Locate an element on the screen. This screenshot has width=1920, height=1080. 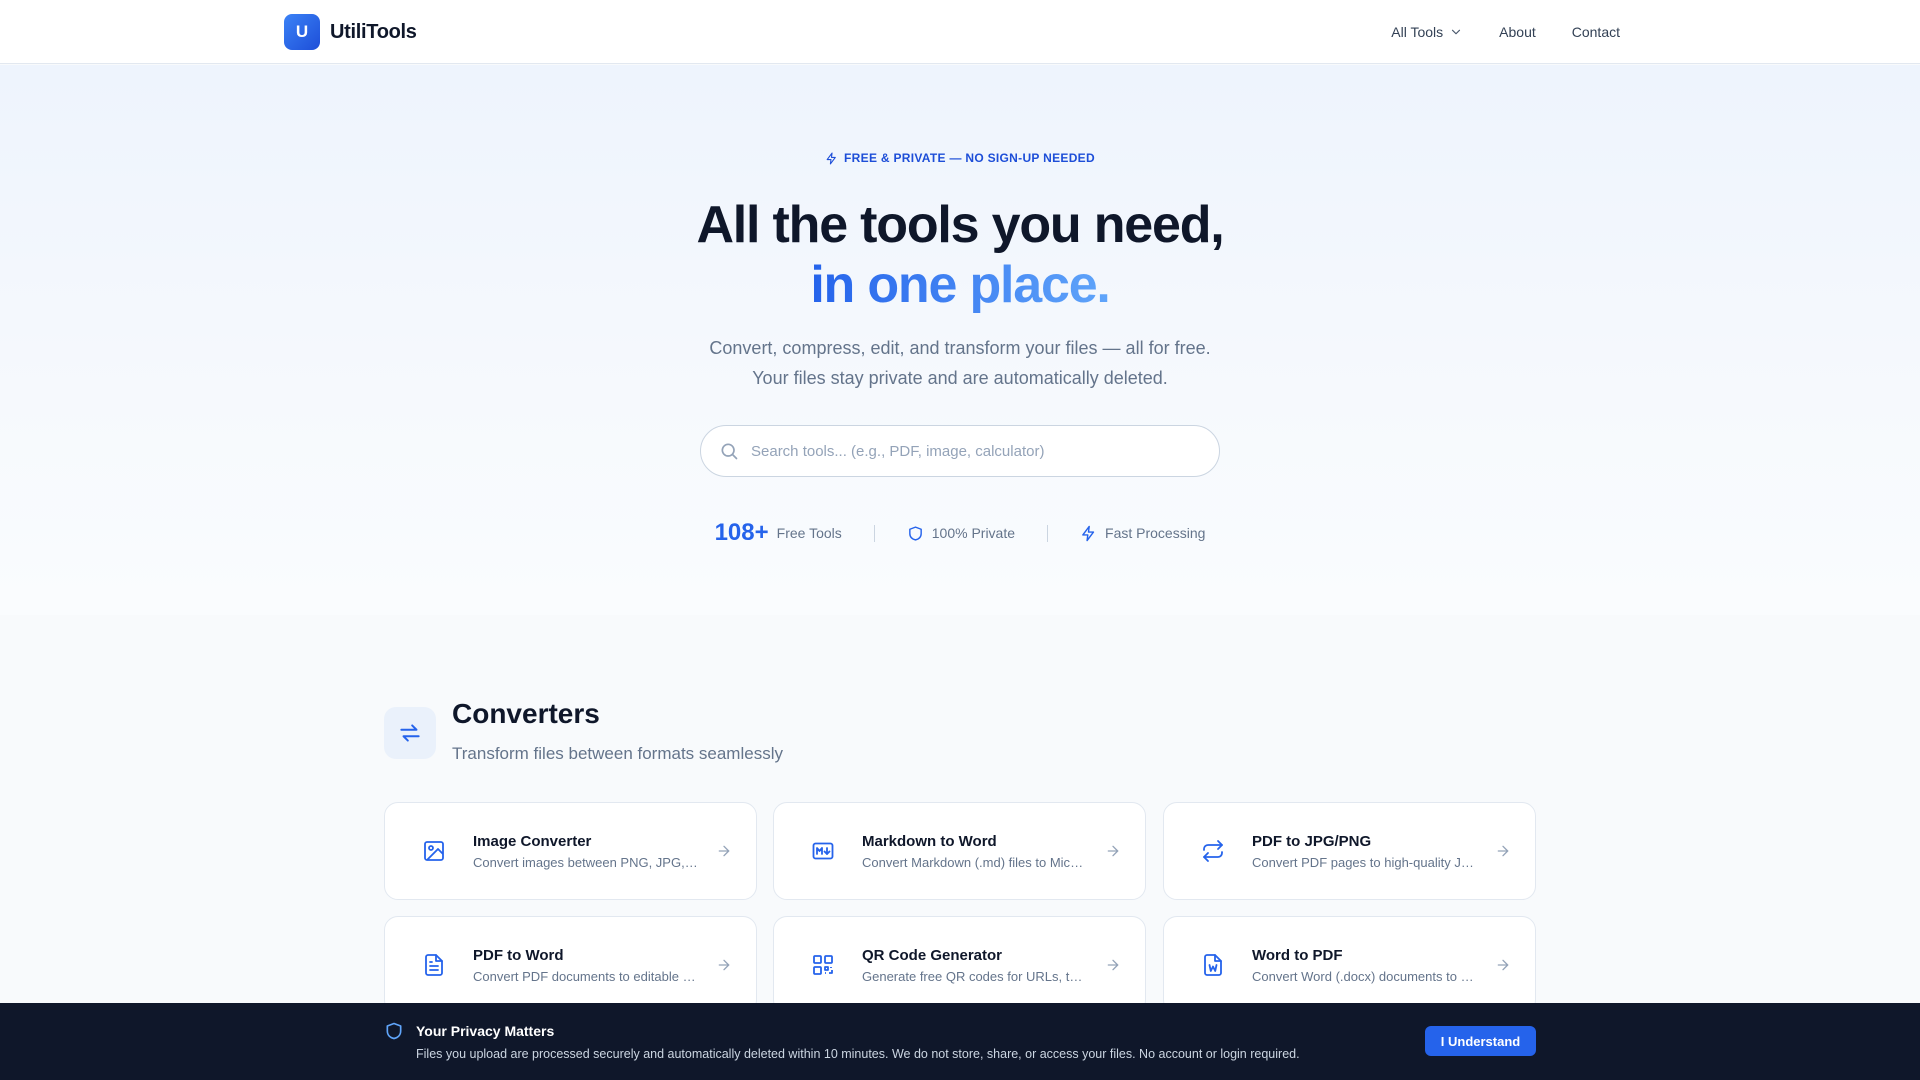
top-navigation-bar: U UtiliTools All Tools About Contact is located at coordinates (960, 32).